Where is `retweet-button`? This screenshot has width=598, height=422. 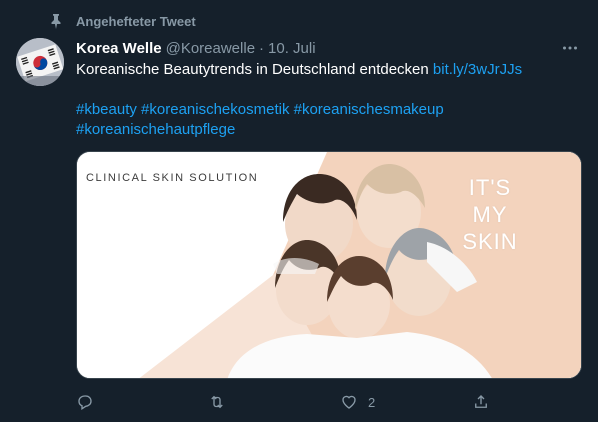
retweet-button is located at coordinates (222, 402).